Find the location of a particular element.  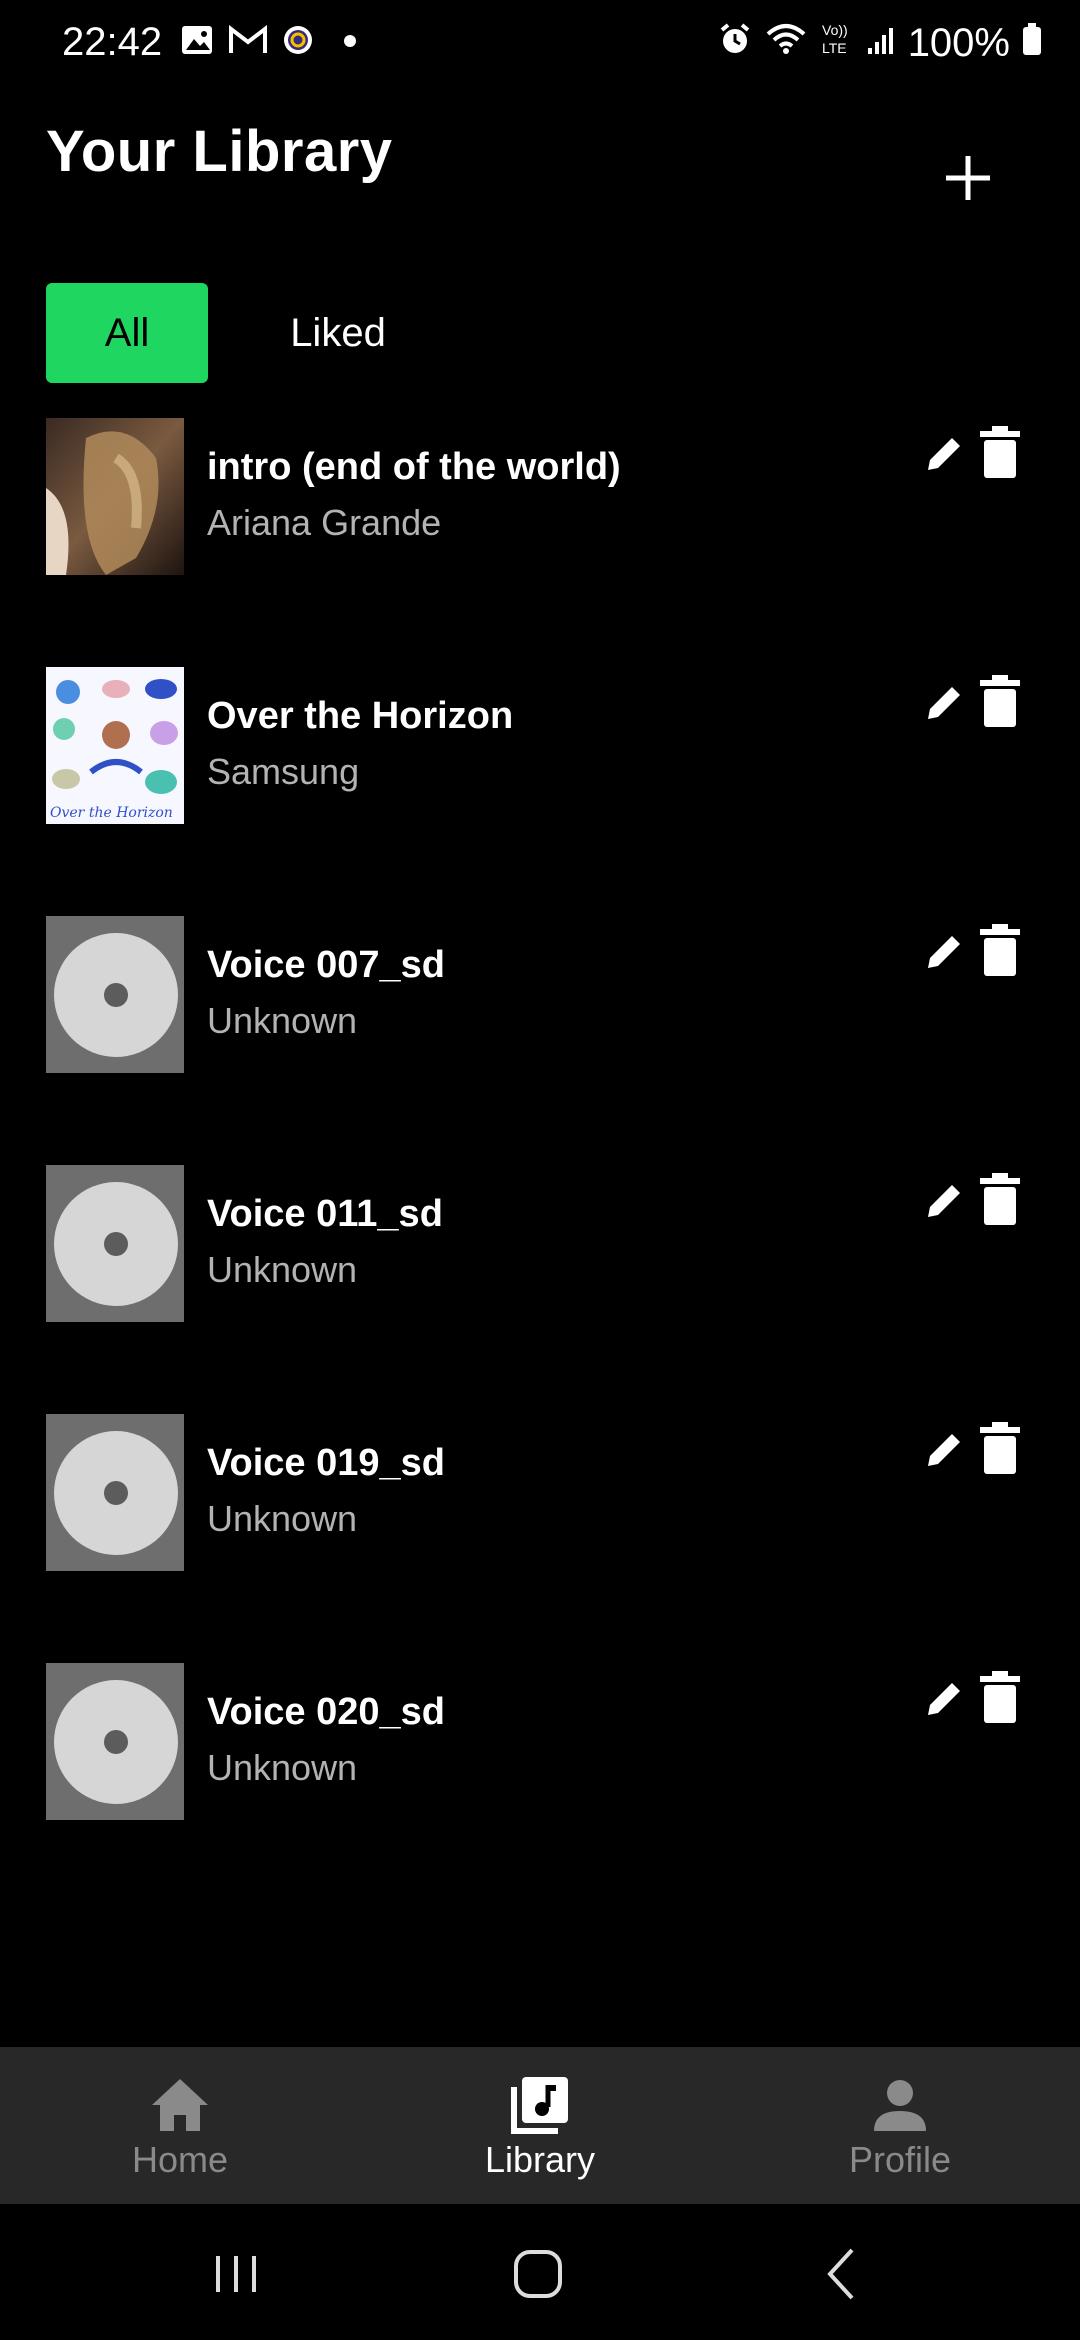

song-title: Voice 019_sd is located at coordinates (326, 1463).